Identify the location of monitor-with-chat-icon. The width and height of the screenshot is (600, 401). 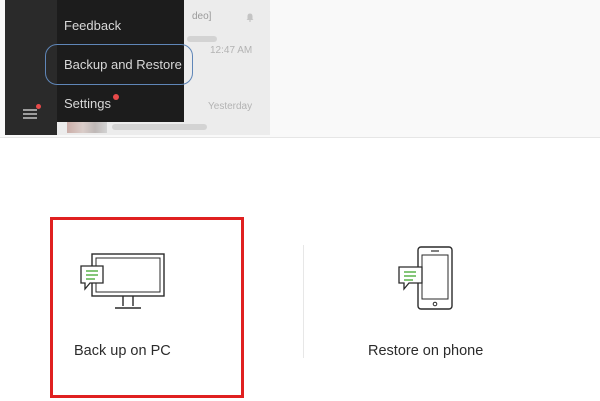
(122, 281).